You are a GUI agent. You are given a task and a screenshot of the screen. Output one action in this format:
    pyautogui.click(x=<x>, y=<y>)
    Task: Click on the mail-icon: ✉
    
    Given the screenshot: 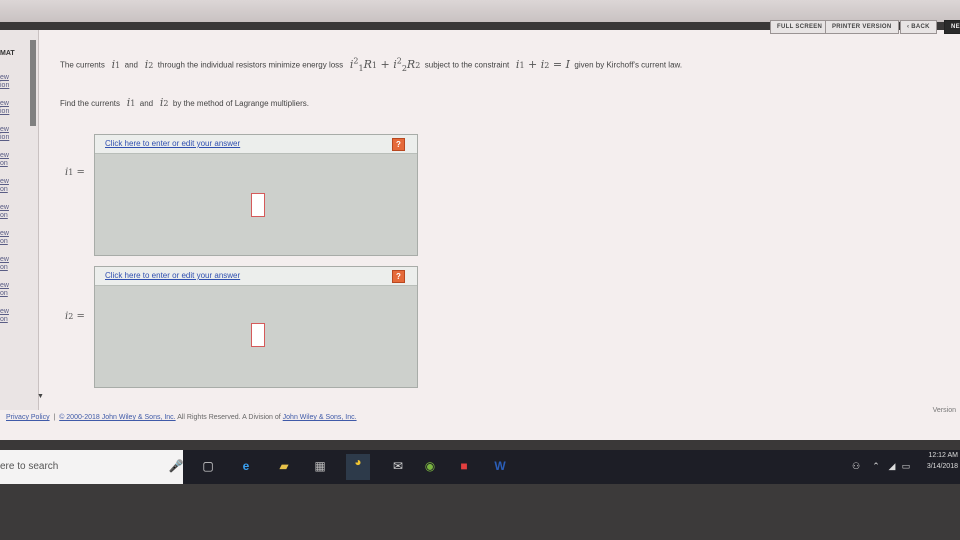 What is the action you would take?
    pyautogui.click(x=398, y=466)
    